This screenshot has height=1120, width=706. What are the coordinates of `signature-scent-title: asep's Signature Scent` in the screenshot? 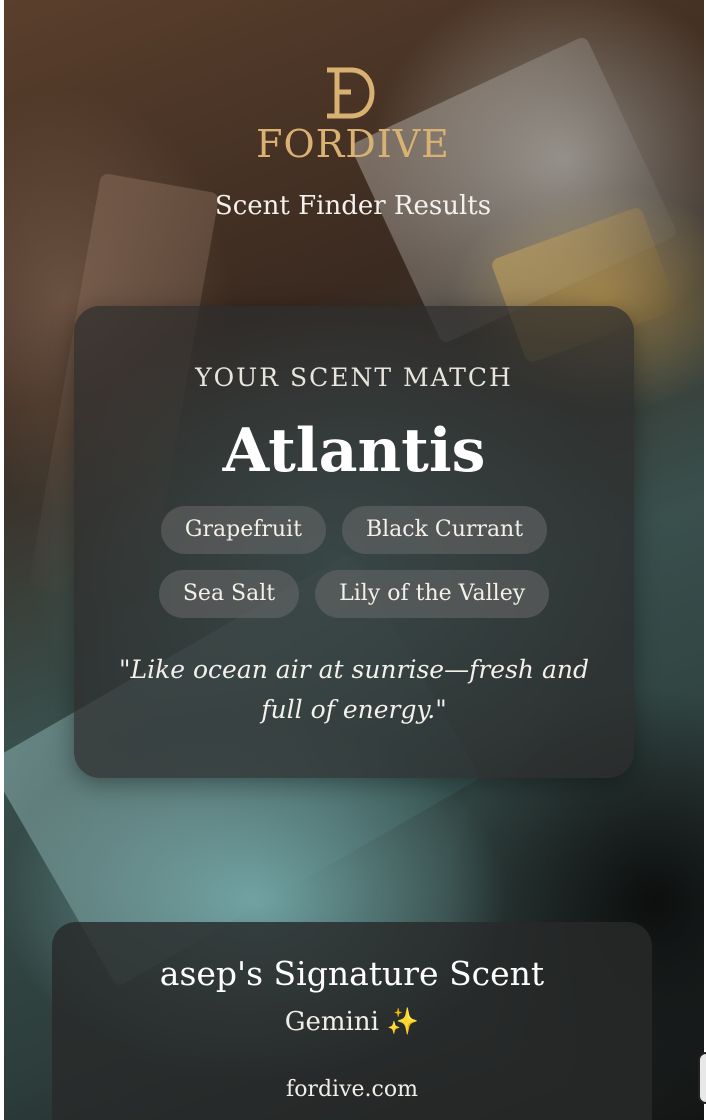 It's located at (352, 973).